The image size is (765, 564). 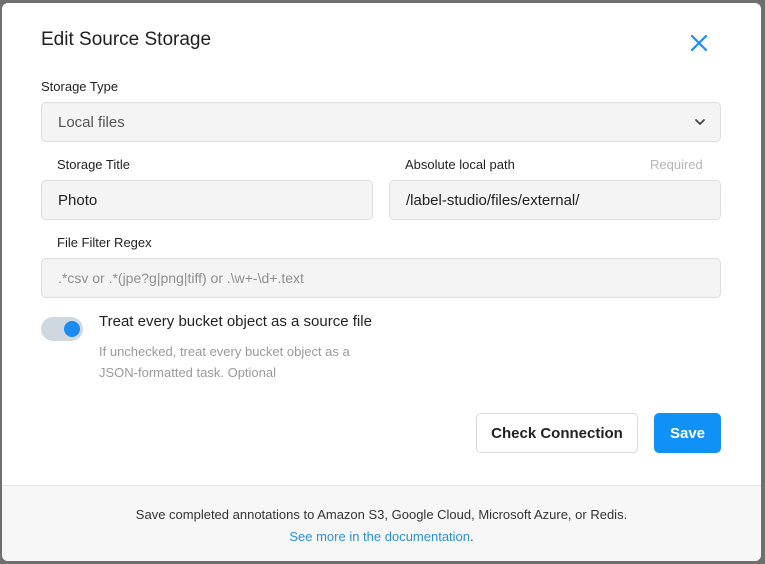 I want to click on local-path-input: /label-studio/files/external/, so click(x=555, y=200).